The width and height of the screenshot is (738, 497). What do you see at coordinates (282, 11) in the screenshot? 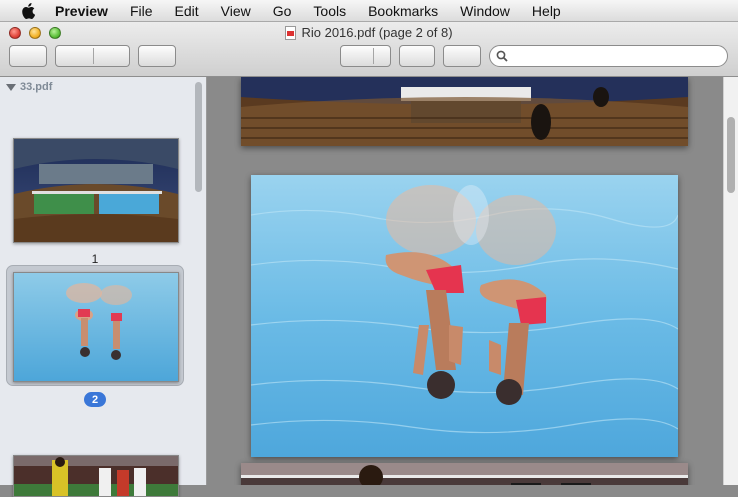
I see `menu-go: Go` at bounding box center [282, 11].